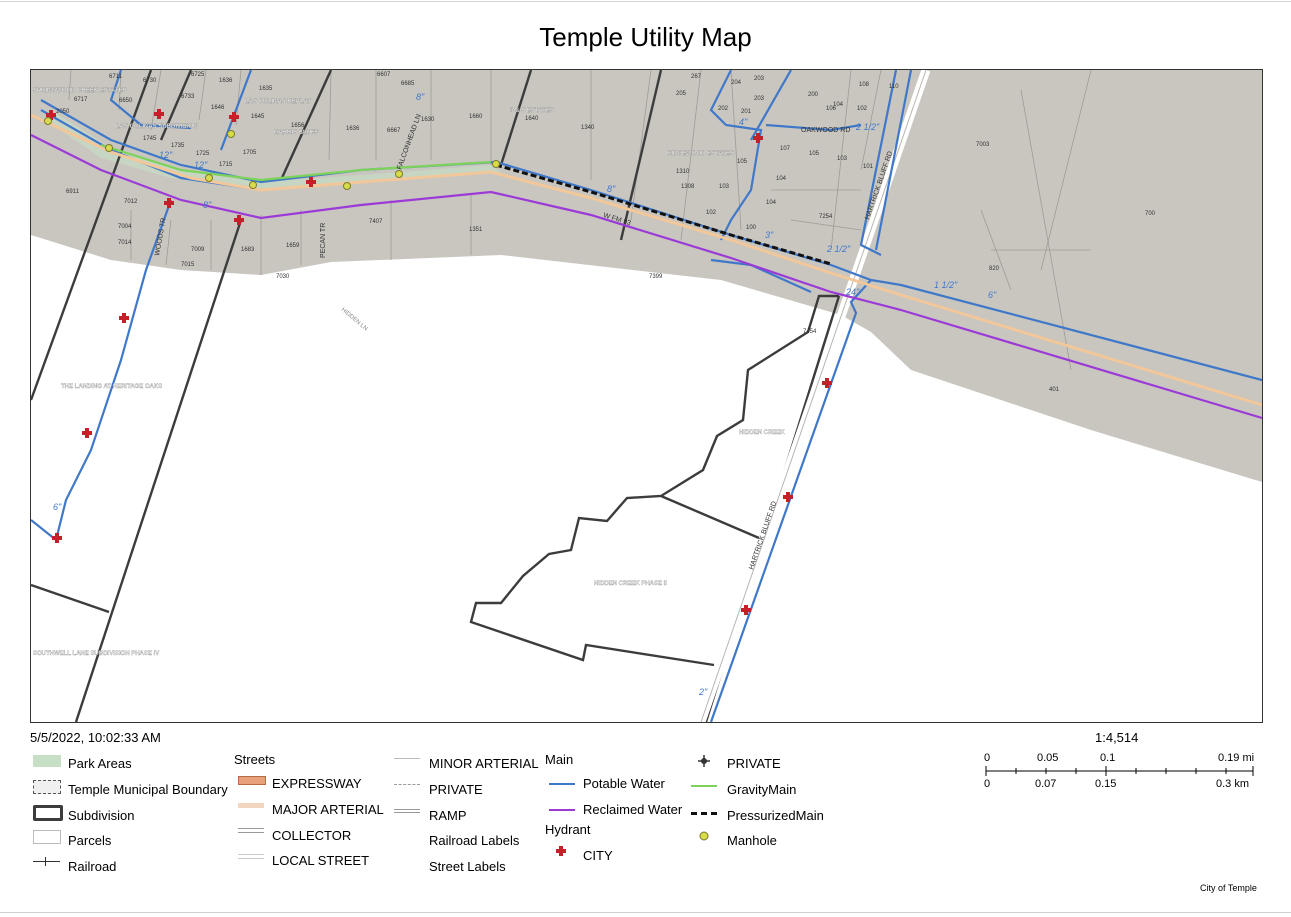 Image resolution: width=1291 pixels, height=917 pixels. What do you see at coordinates (598, 855) in the screenshot?
I see `legend-hydrant-city: CITY` at bounding box center [598, 855].